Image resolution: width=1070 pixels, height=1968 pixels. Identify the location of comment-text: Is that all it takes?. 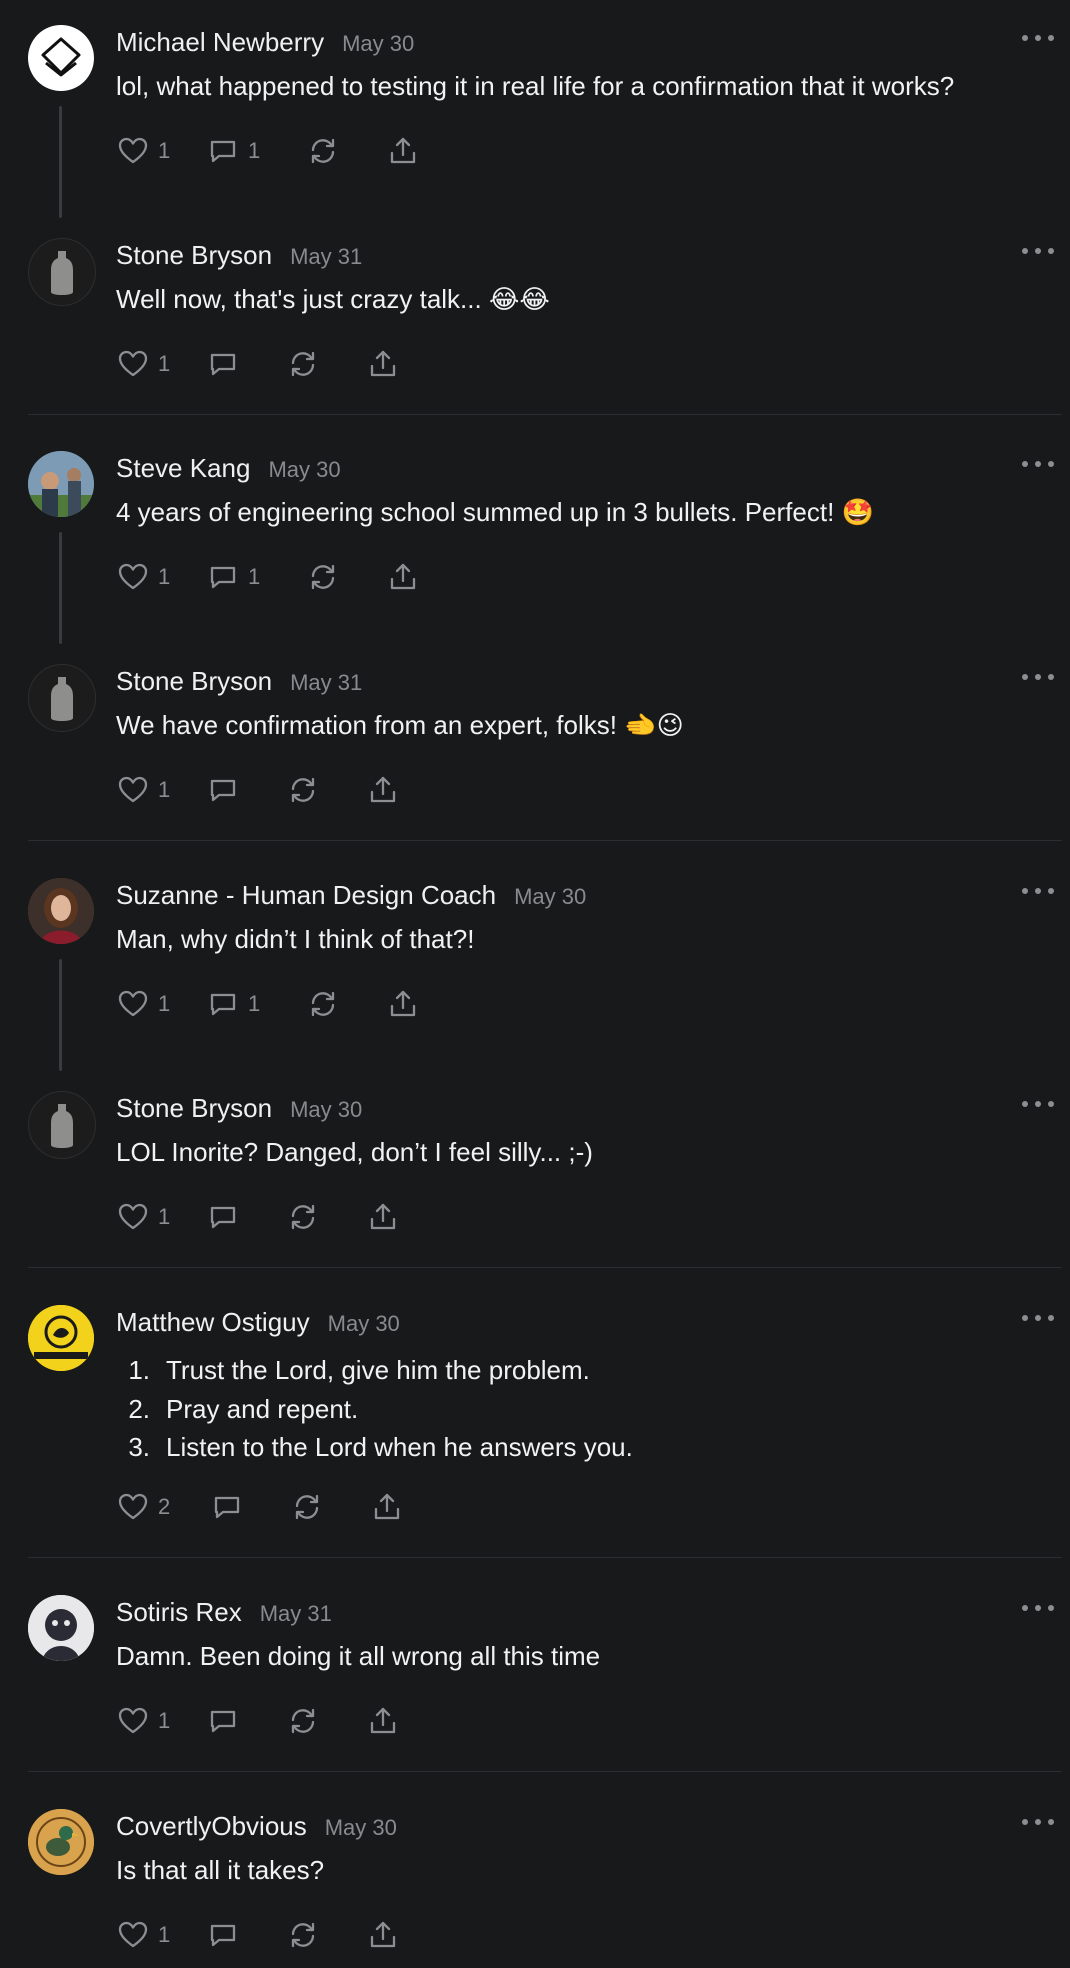
(220, 1870).